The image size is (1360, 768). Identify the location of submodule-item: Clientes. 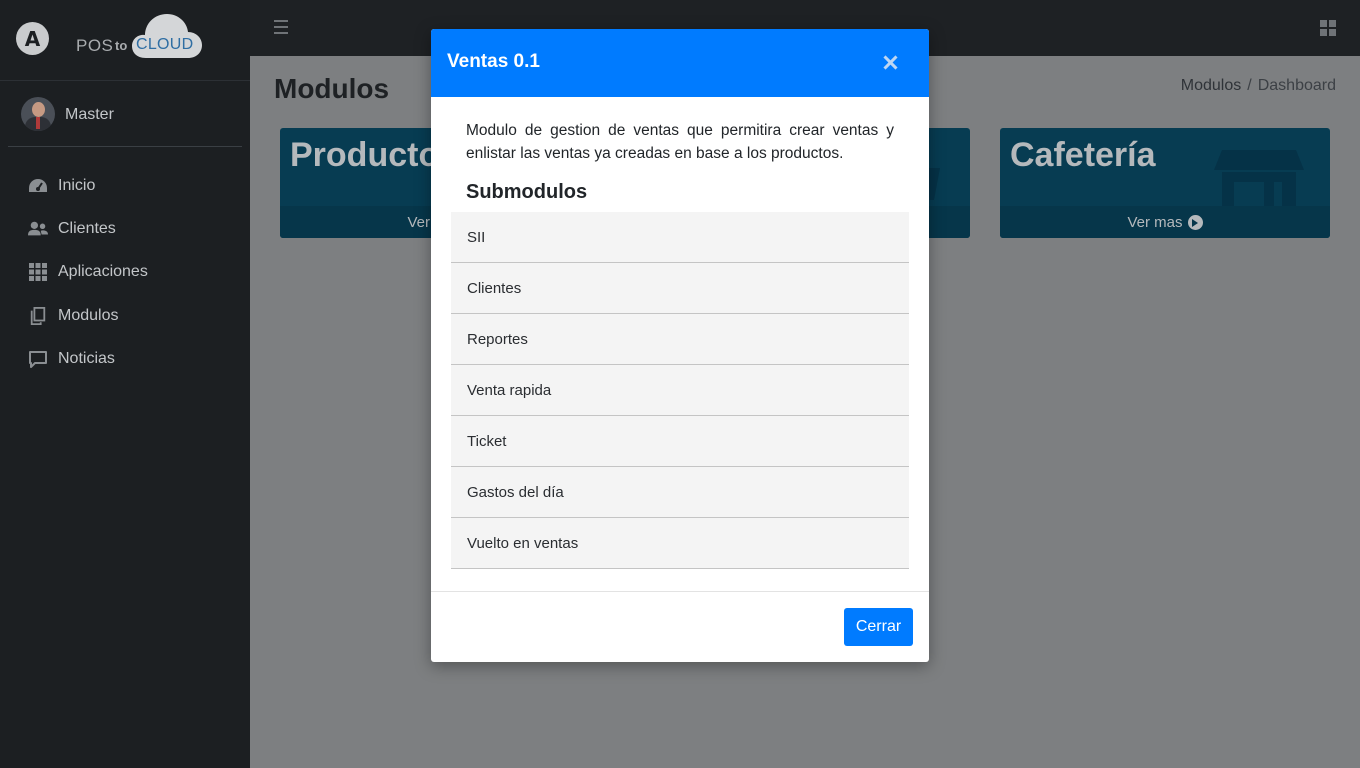
(680, 288).